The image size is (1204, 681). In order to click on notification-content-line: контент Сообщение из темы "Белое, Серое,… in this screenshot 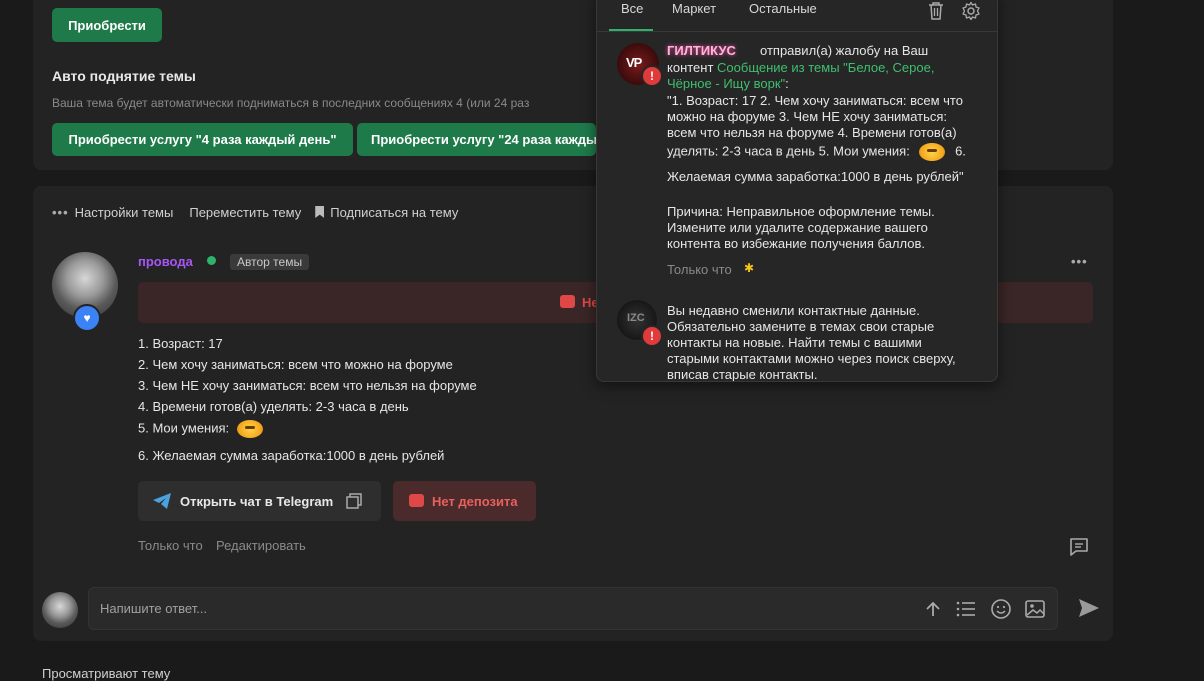, I will do `click(822, 76)`.